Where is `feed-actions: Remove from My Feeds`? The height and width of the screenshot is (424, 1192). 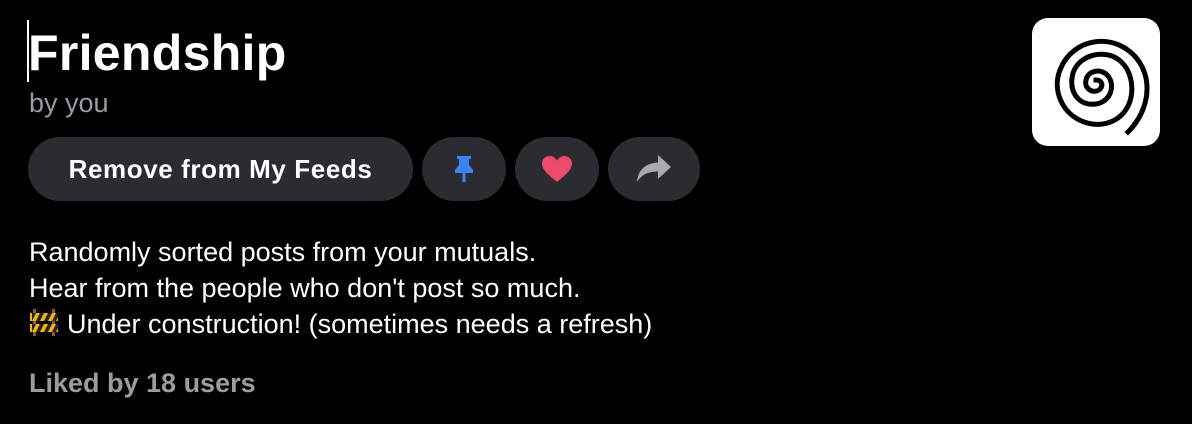 feed-actions: Remove from My Feeds is located at coordinates (368, 169).